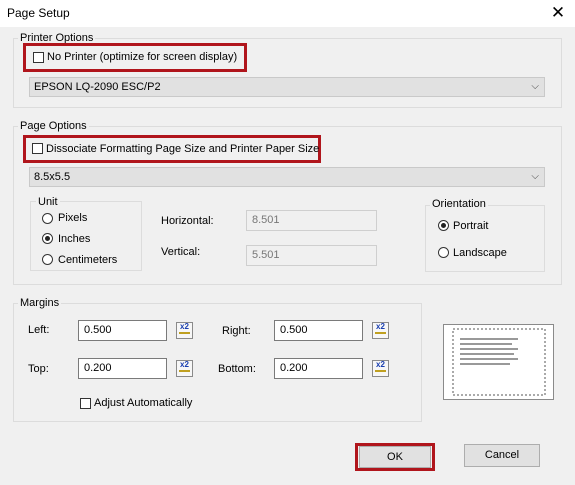  What do you see at coordinates (38, 13) in the screenshot?
I see `window-title: Page Setup` at bounding box center [38, 13].